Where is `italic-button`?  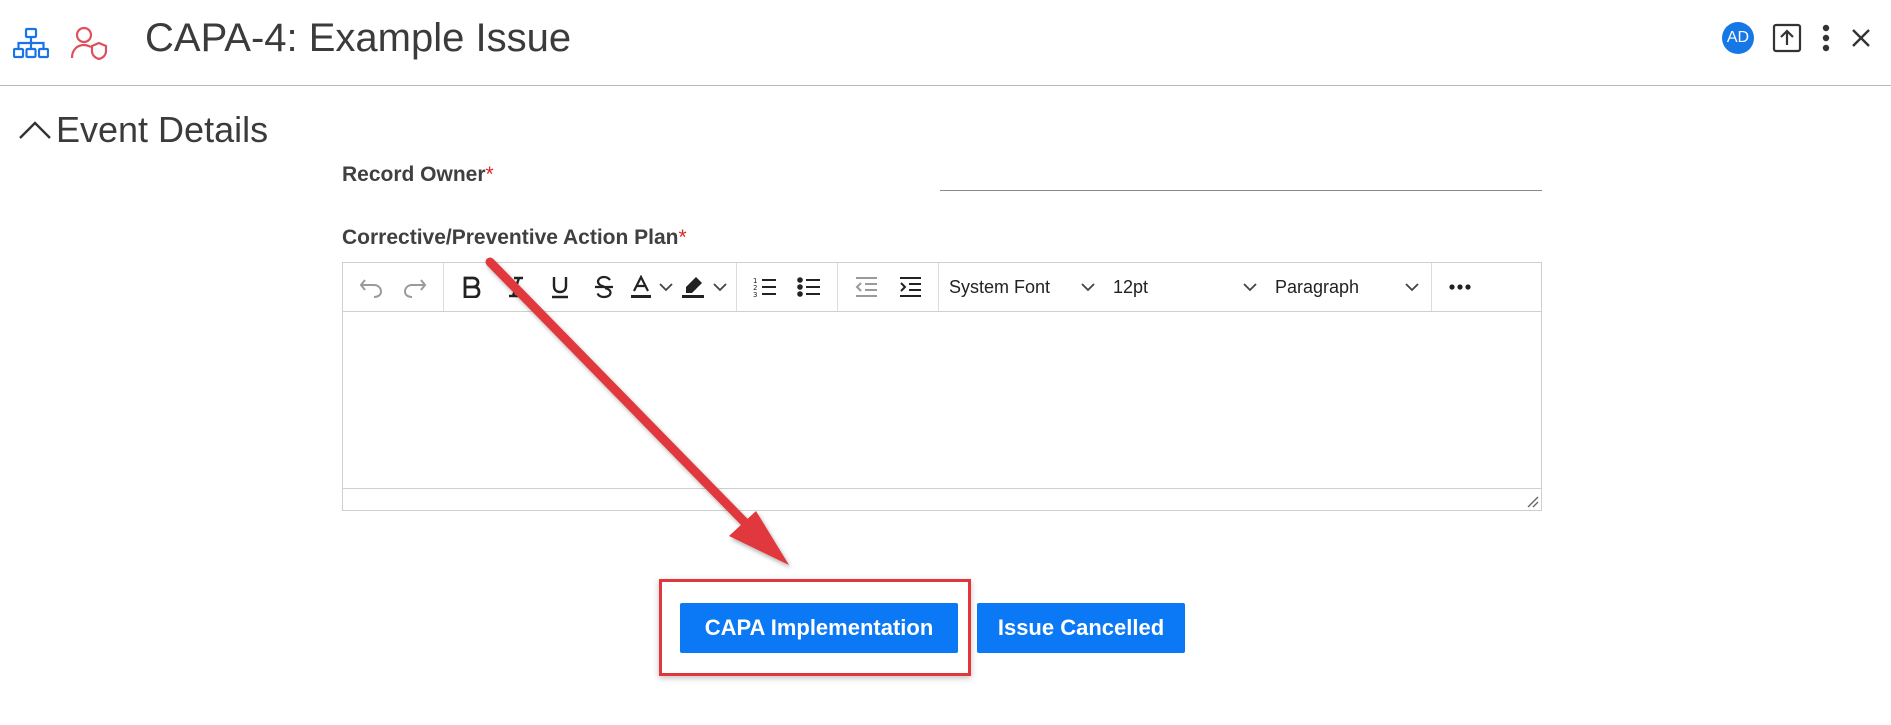
italic-button is located at coordinates (516, 287).